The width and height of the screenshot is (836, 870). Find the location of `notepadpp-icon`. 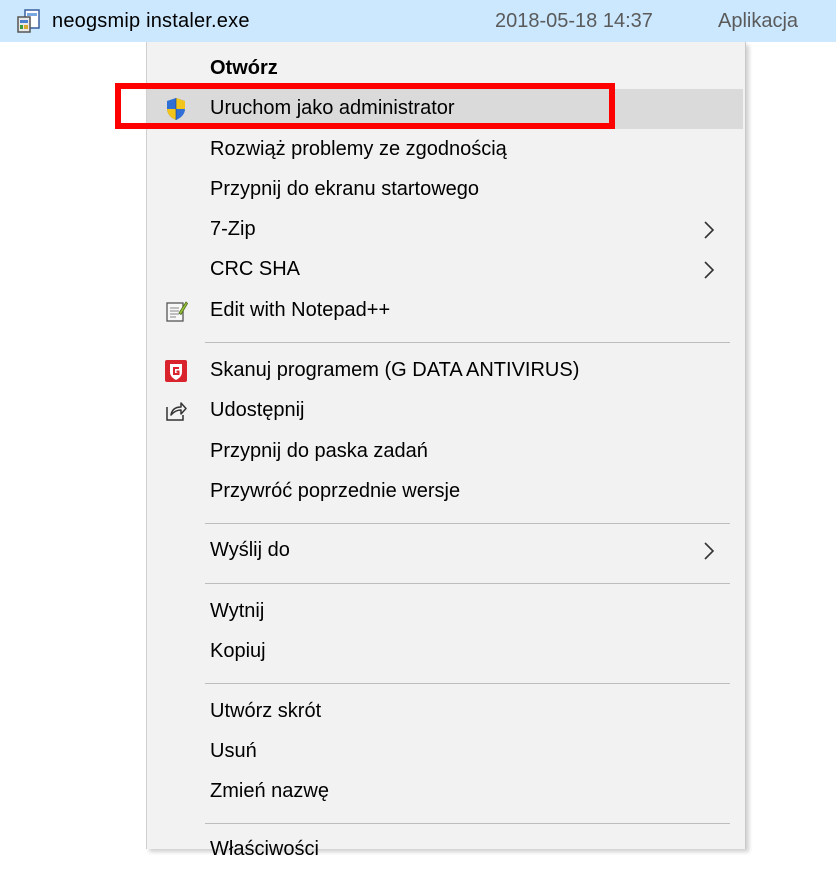

notepadpp-icon is located at coordinates (177, 311).